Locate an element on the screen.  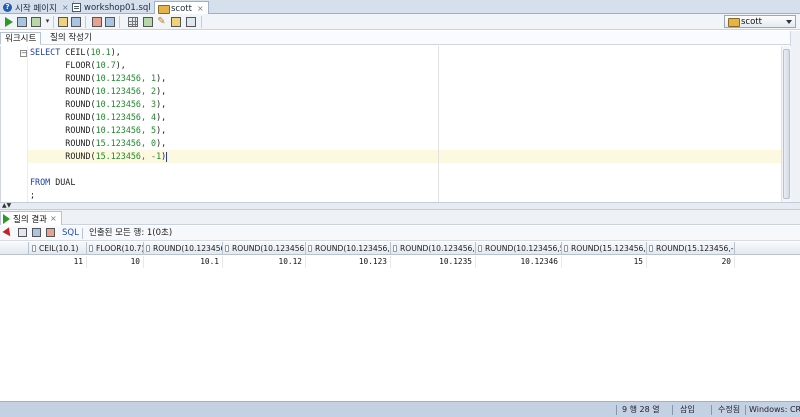
table-cell: 15 is located at coordinates (604, 262).